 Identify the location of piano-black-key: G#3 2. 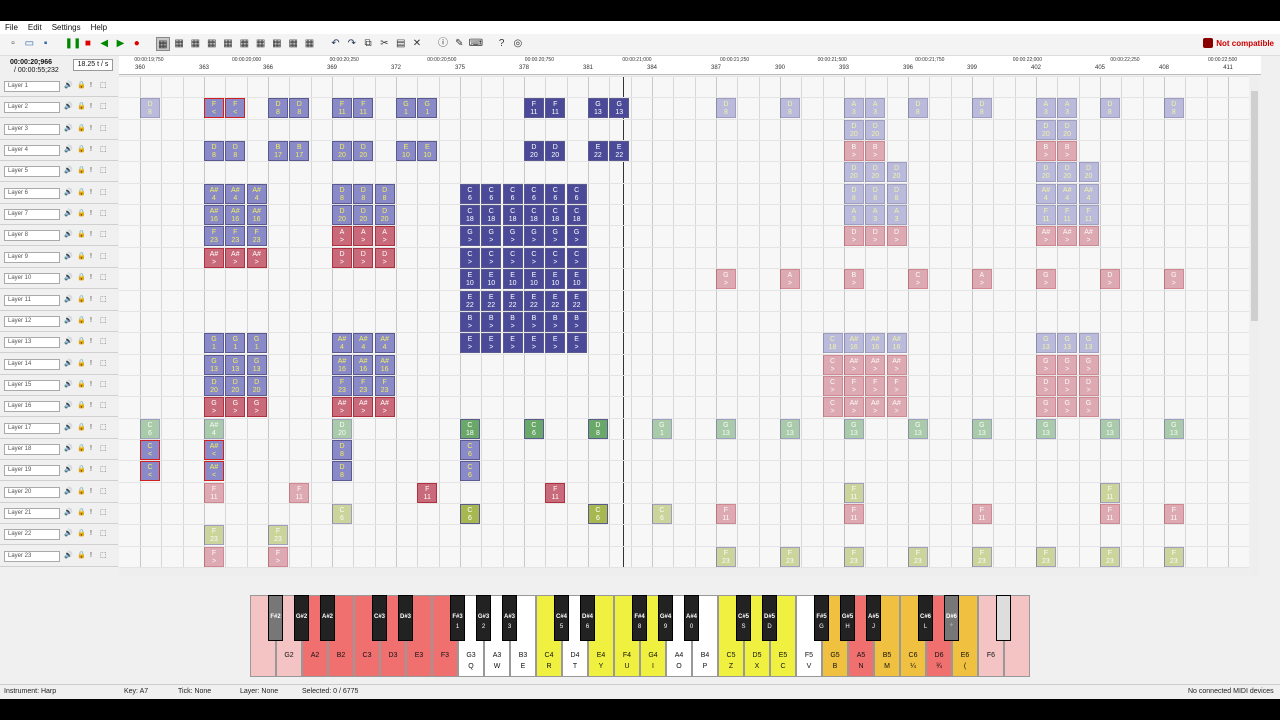
(483, 618).